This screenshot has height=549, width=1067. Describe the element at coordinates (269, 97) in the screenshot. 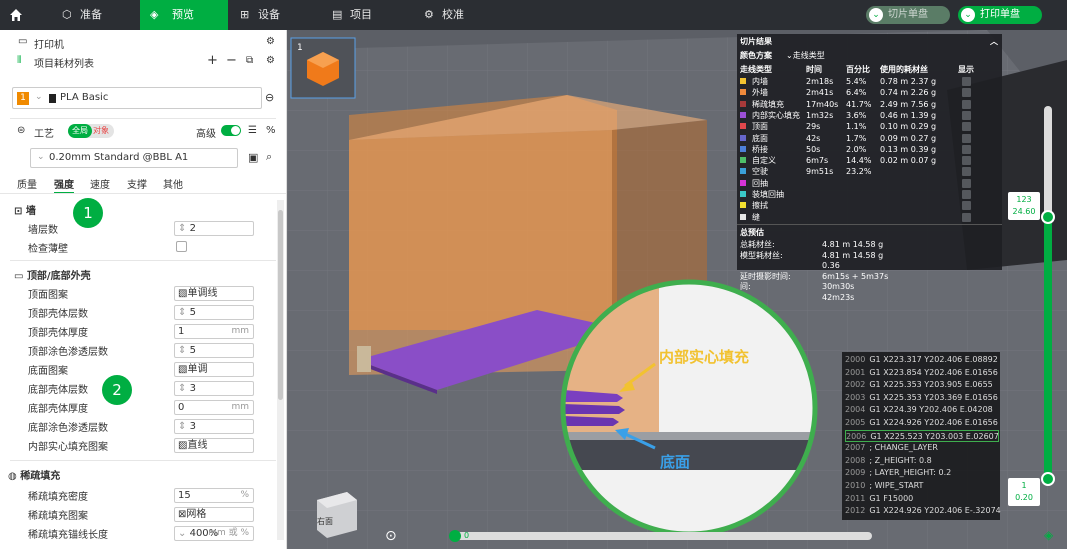

I see `edit-filament-icon: ⊖` at that location.